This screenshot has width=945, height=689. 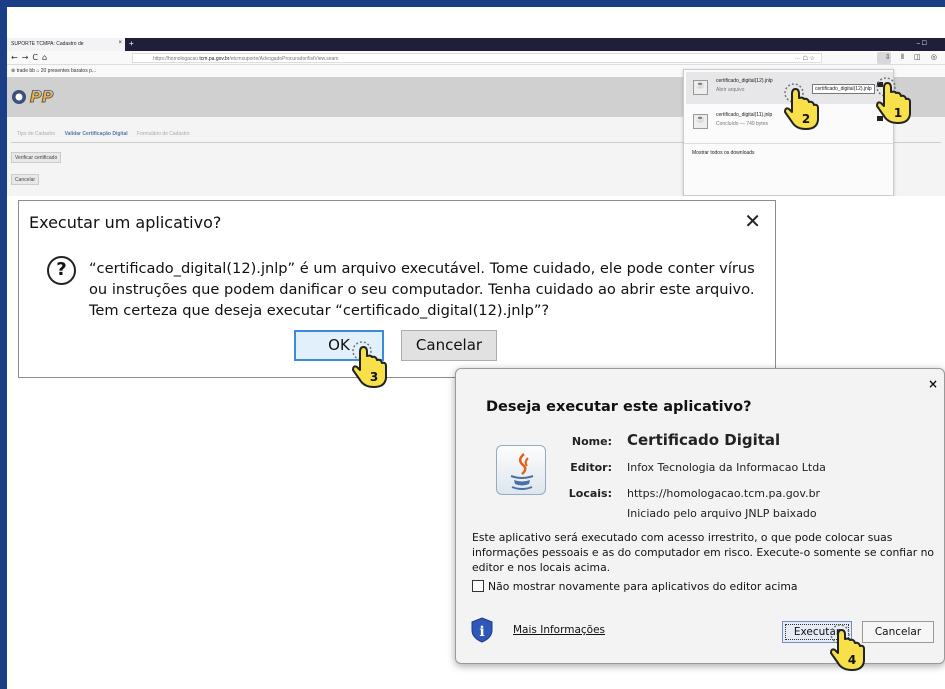 What do you see at coordinates (374, 377) in the screenshot?
I see `marker-number: 3` at bounding box center [374, 377].